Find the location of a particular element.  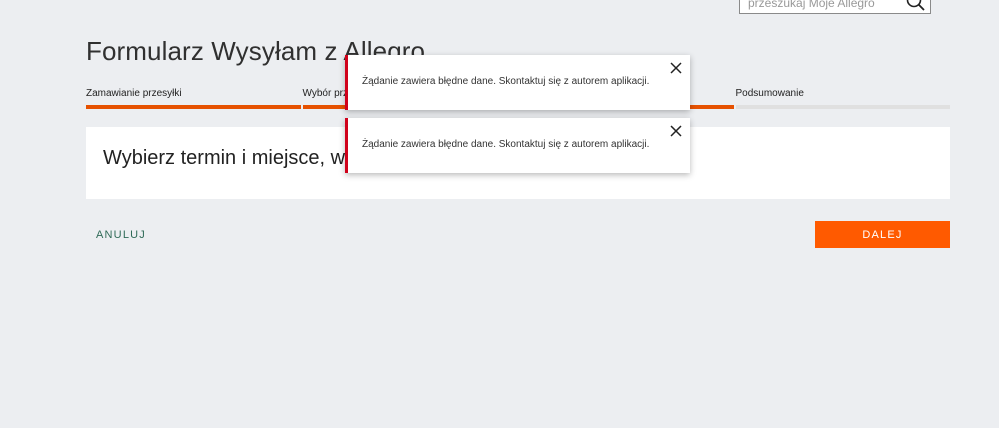

search-input is located at coordinates (823, 7).